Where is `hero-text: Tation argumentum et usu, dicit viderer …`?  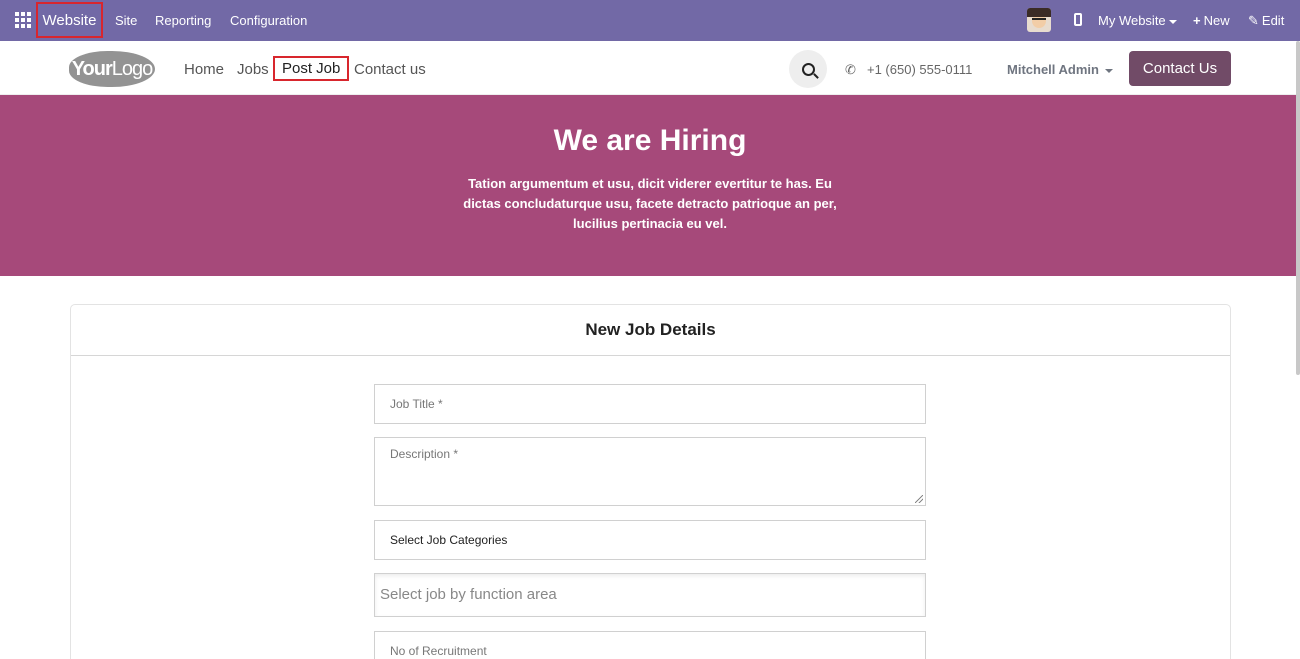
hero-text: Tation argumentum et usu, dicit viderer … is located at coordinates (650, 203).